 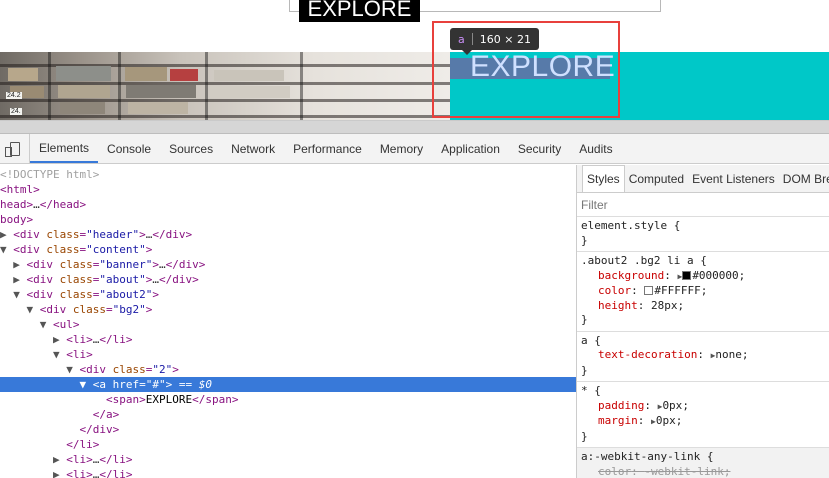 I want to click on attr-value: "header", so click(x=113, y=234).